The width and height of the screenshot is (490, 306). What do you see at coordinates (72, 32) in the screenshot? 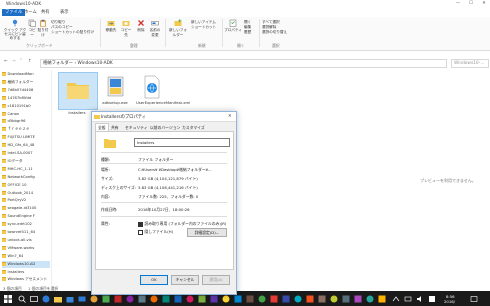
I see `paste-shortcut-button: ショートカットの貼り付け` at bounding box center [72, 32].